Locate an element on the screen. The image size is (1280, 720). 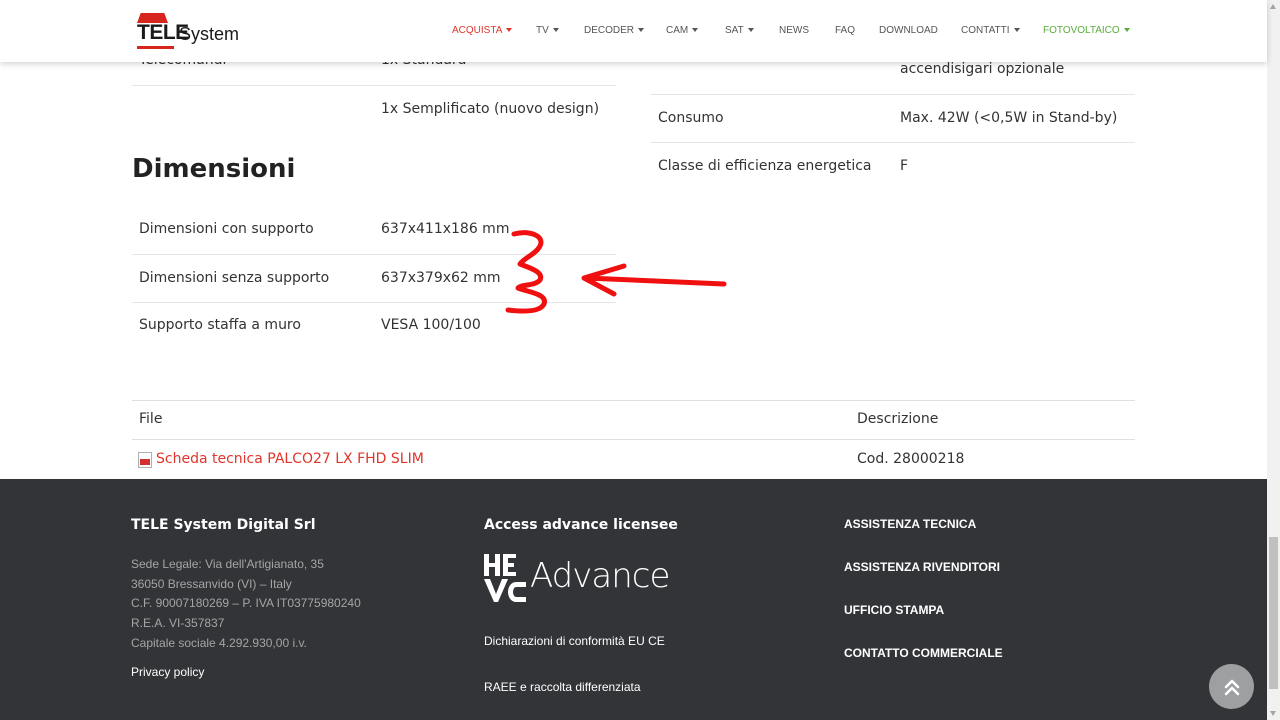
nav-sat: SAT is located at coordinates (739, 30).